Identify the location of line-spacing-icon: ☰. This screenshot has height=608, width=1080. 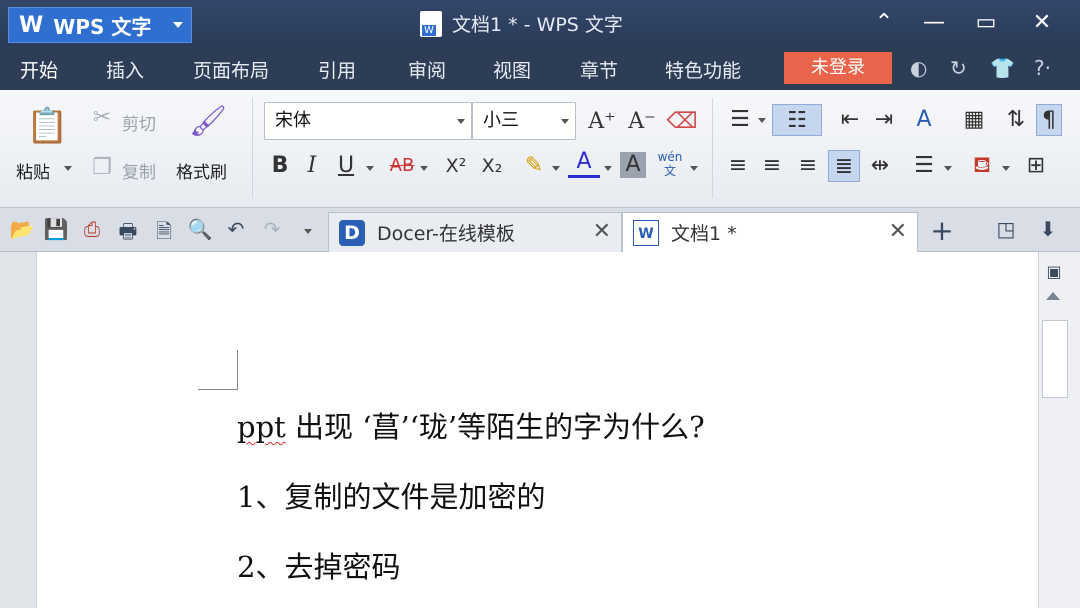
(924, 166).